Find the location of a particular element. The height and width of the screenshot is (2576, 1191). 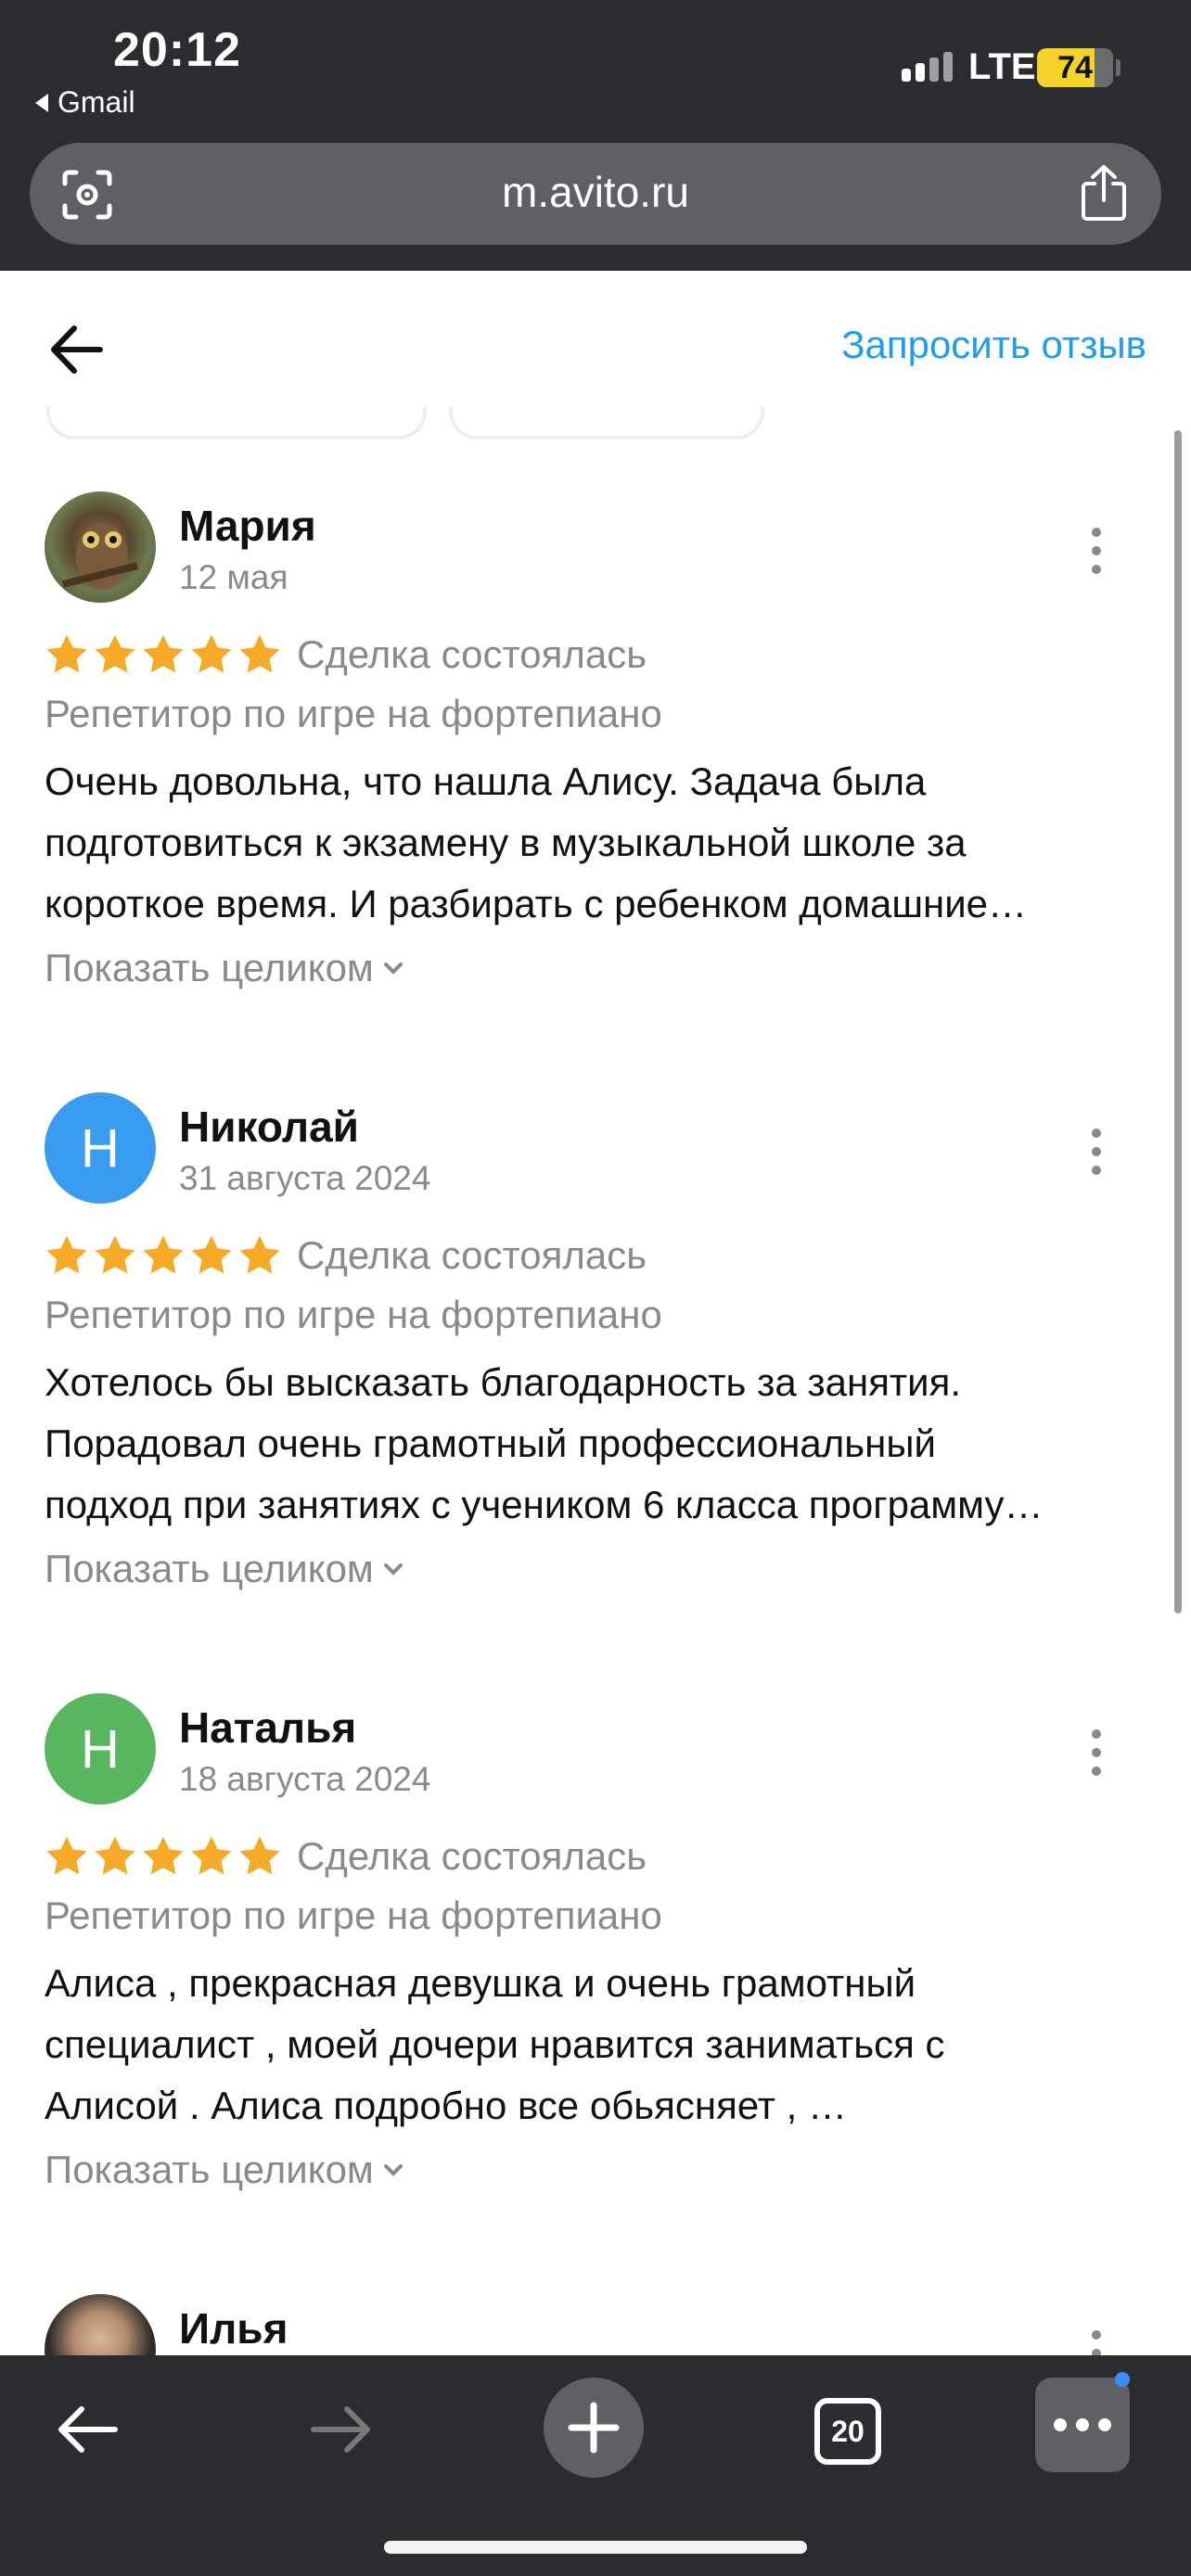

battery-nub is located at coordinates (1118, 67).